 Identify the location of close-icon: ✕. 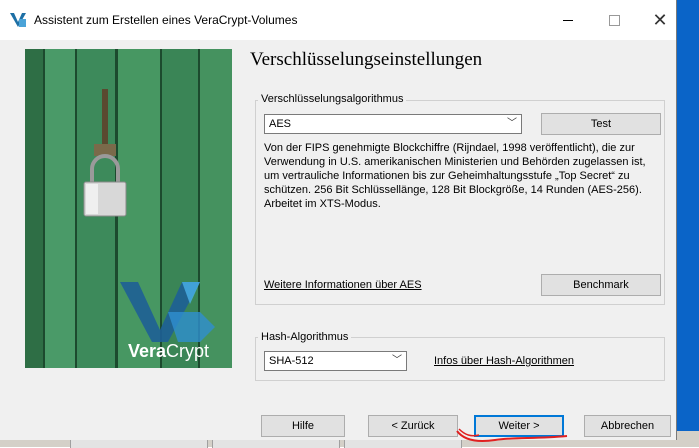
(660, 20).